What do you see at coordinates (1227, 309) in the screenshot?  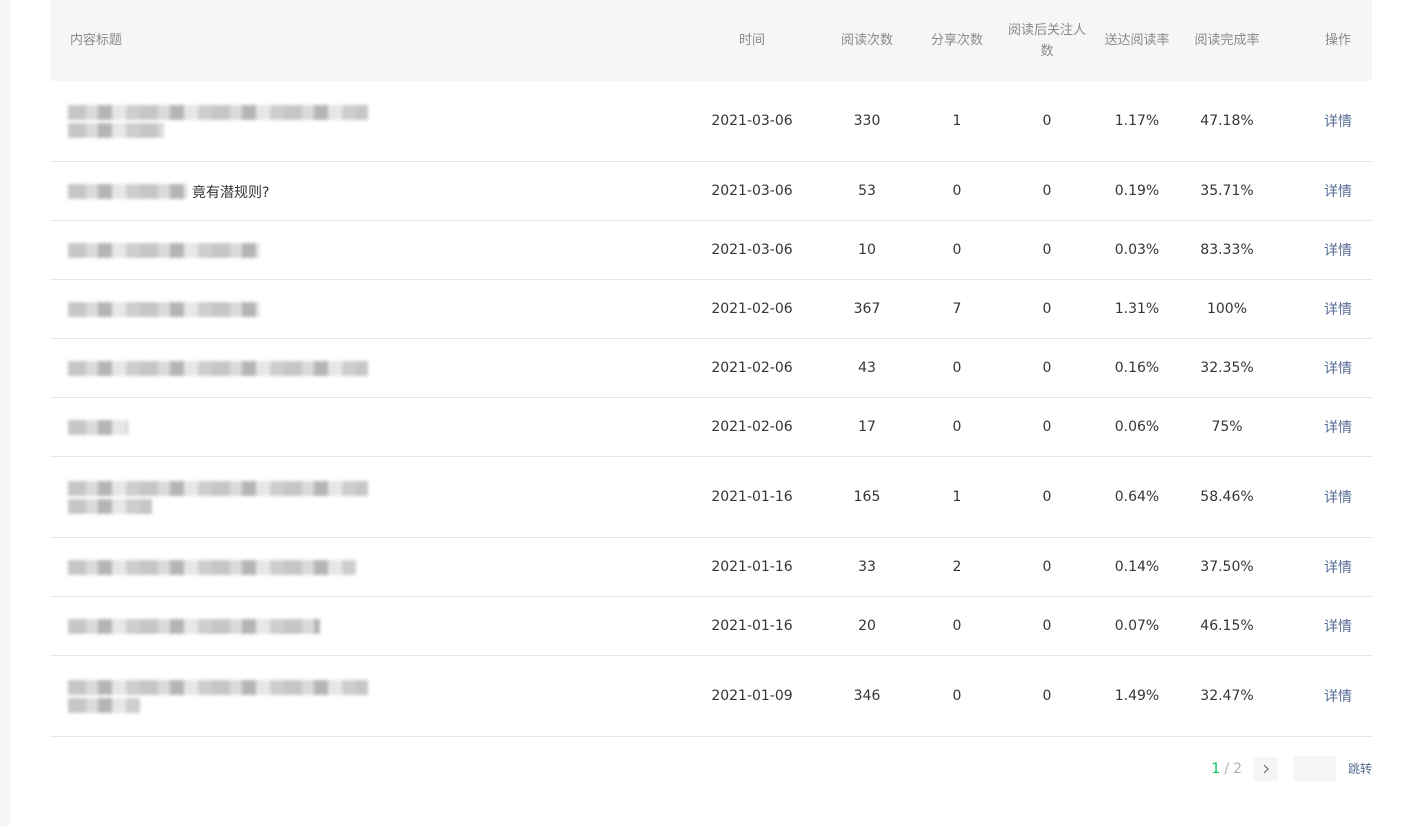 I see `cell-completion-rate: 100%` at bounding box center [1227, 309].